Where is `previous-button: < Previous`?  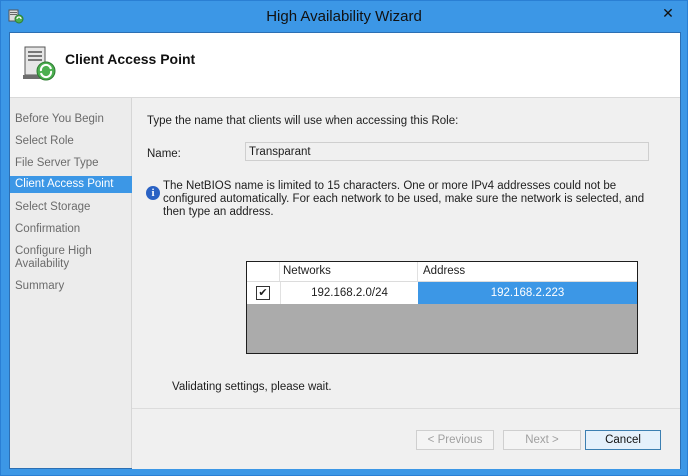
previous-button: < Previous is located at coordinates (455, 440).